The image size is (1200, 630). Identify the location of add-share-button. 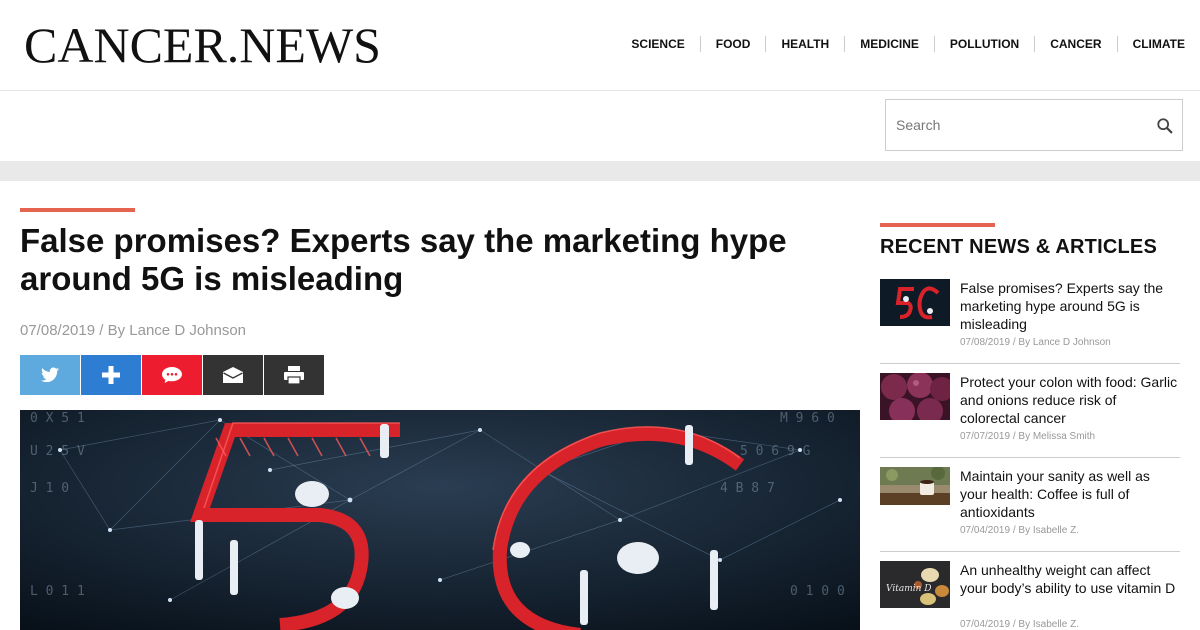
(111, 375).